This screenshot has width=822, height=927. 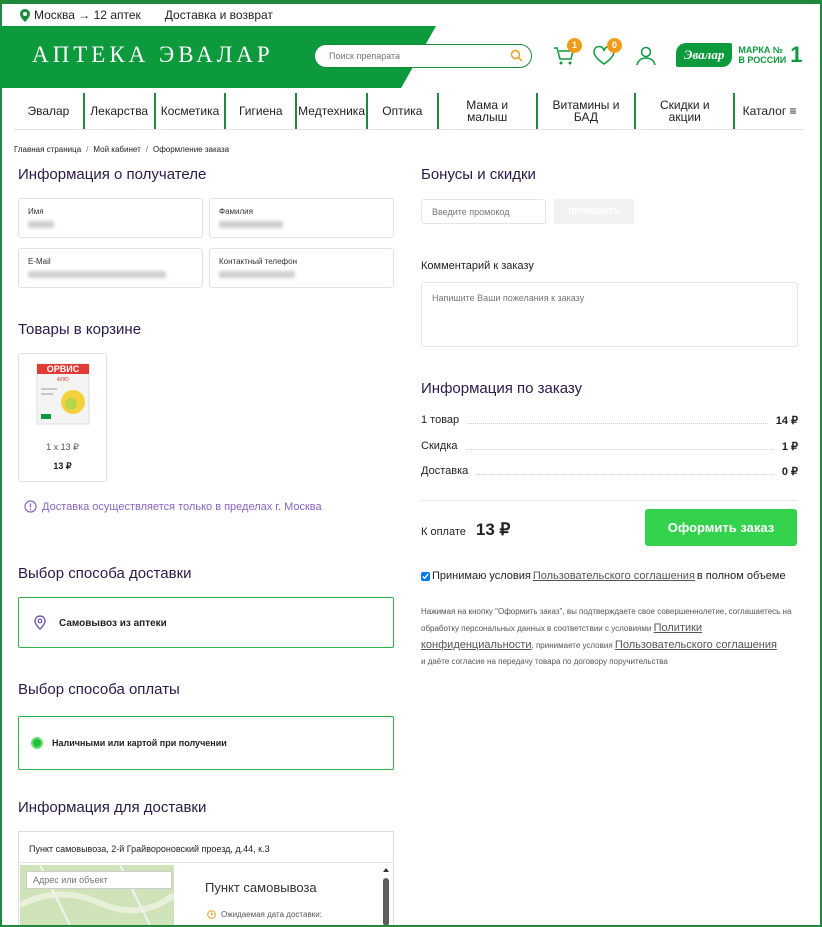 I want to click on comment-label: Комментарий к заказу, so click(x=477, y=266).